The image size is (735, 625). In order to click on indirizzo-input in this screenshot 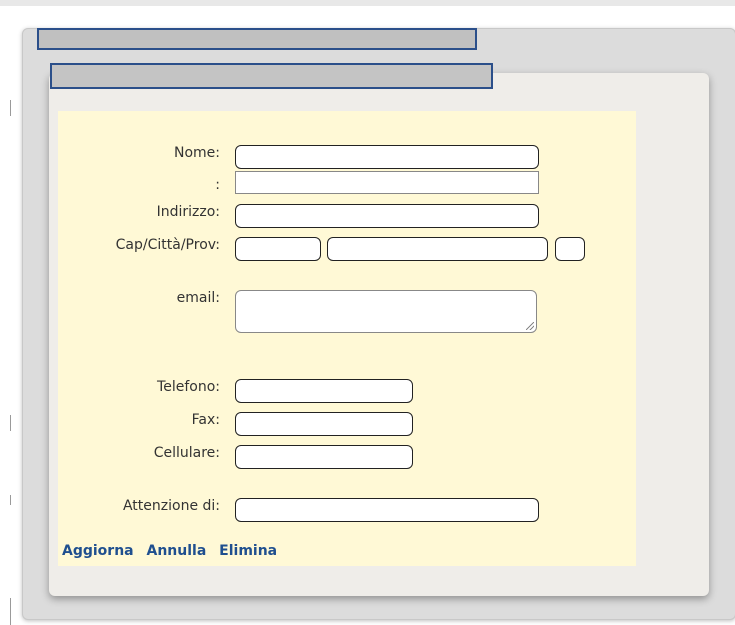, I will do `click(387, 216)`.